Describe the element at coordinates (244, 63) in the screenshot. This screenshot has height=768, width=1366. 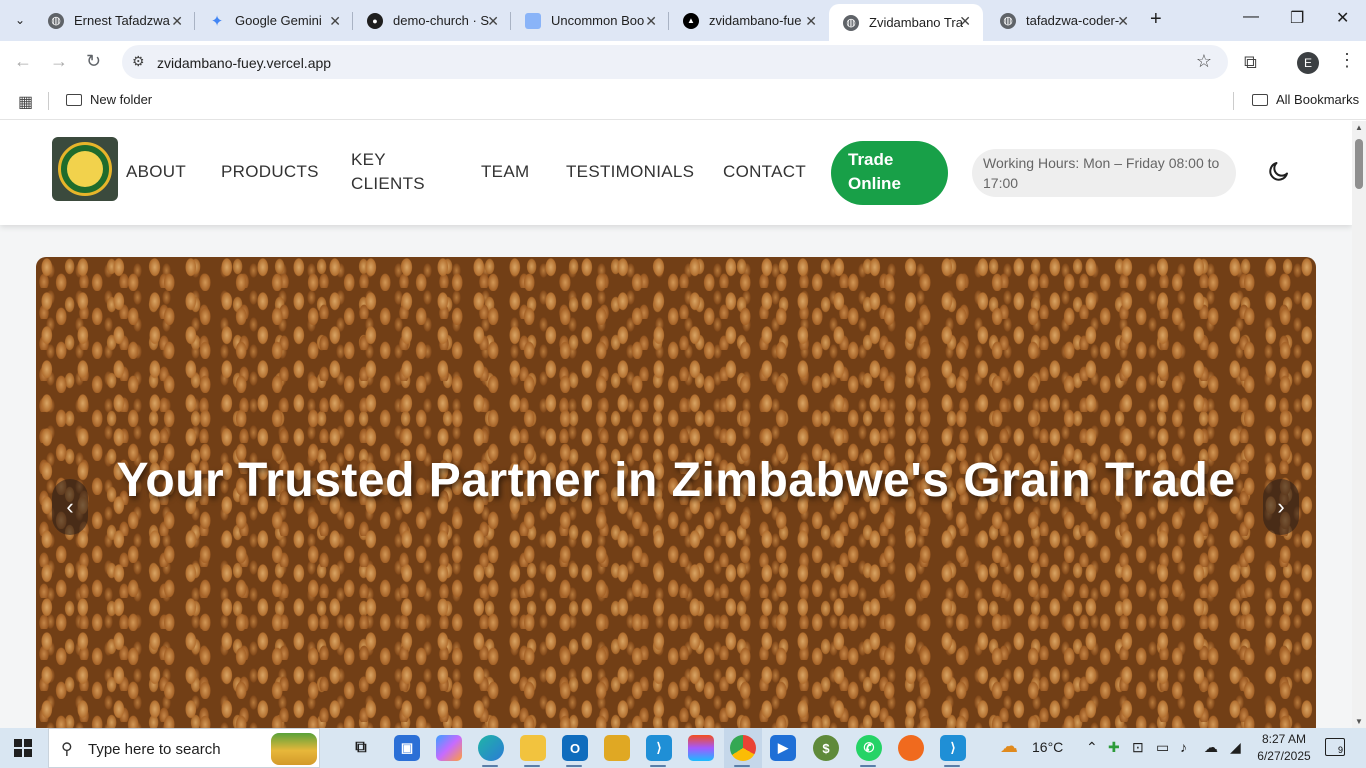
I see `url-text: zvidambano-fuey.vercel.app` at that location.